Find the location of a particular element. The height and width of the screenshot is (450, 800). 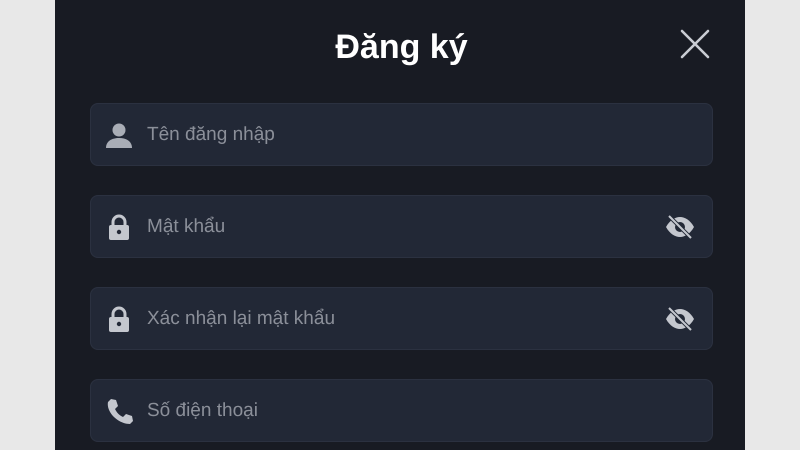

input-field: Xác nhận lại mật khẩu is located at coordinates (401, 318).